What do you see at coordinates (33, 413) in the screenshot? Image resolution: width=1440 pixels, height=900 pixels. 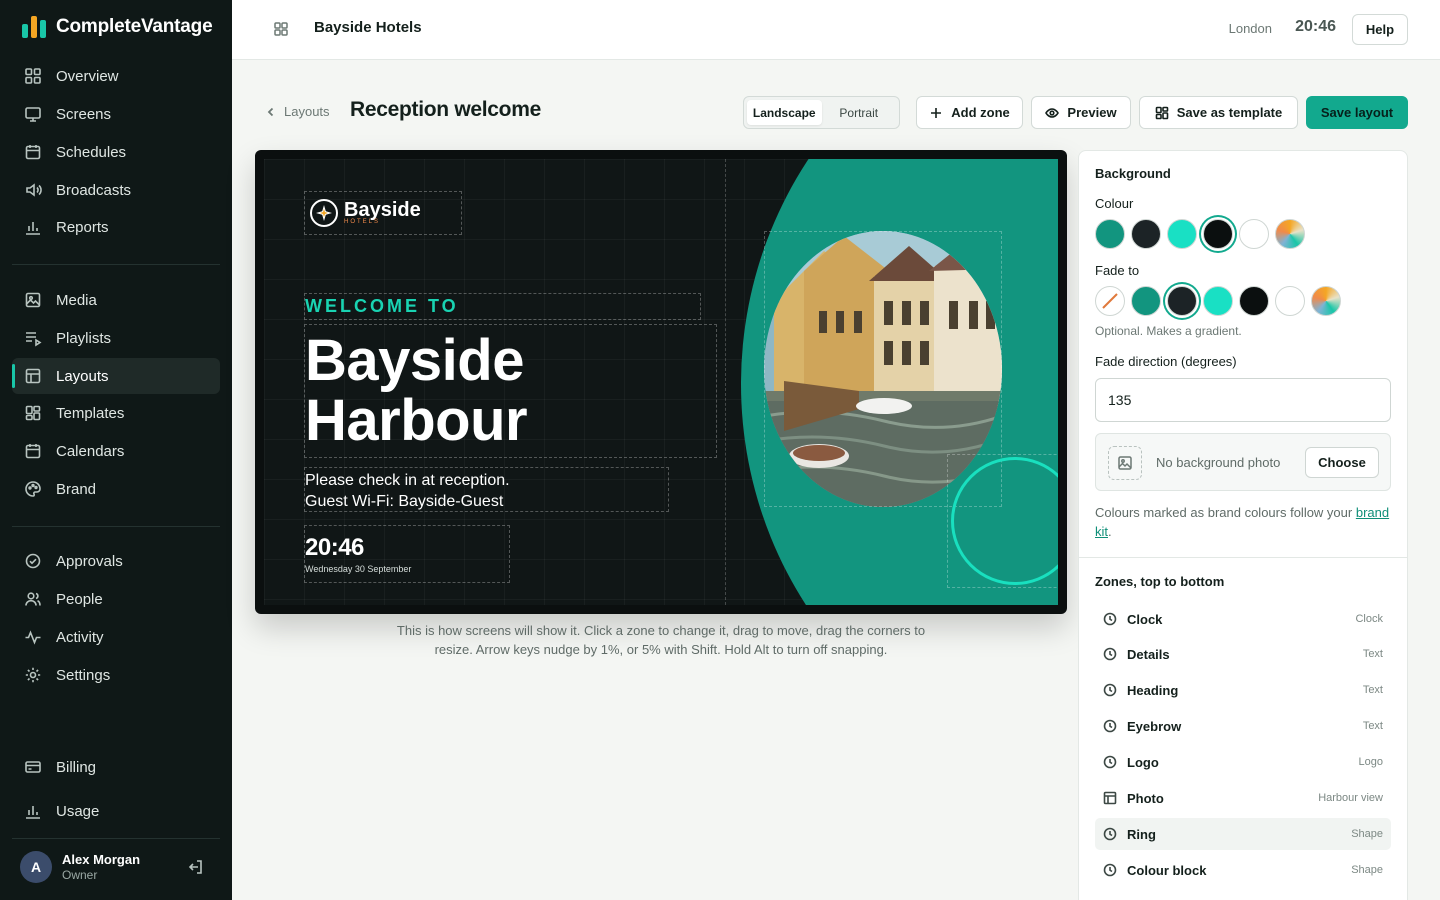 I see `templates-icon` at bounding box center [33, 413].